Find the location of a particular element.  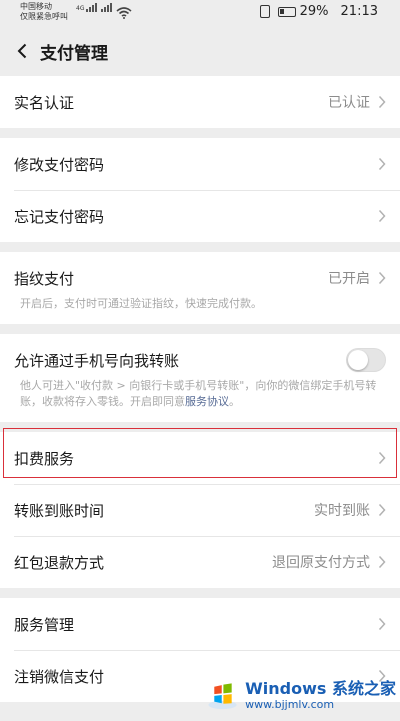

watermark-brand-cn: 系统之家 is located at coordinates (363, 688).